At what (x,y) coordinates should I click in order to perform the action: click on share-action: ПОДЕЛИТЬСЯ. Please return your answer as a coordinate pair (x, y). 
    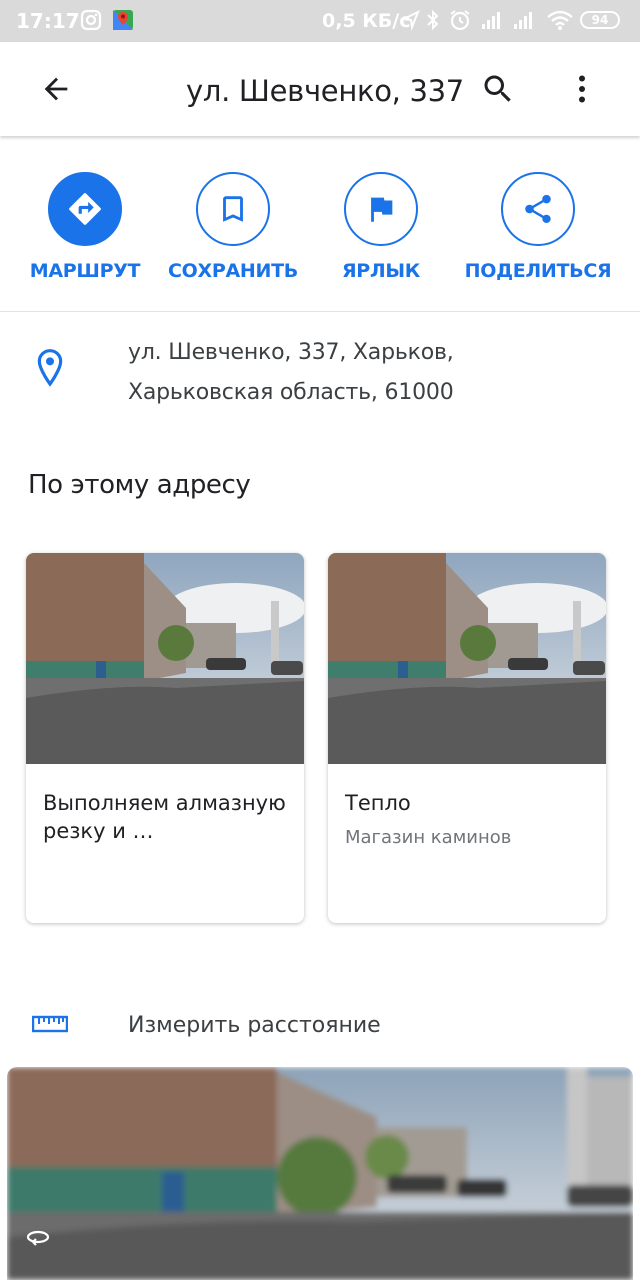
    Looking at the image, I should click on (538, 227).